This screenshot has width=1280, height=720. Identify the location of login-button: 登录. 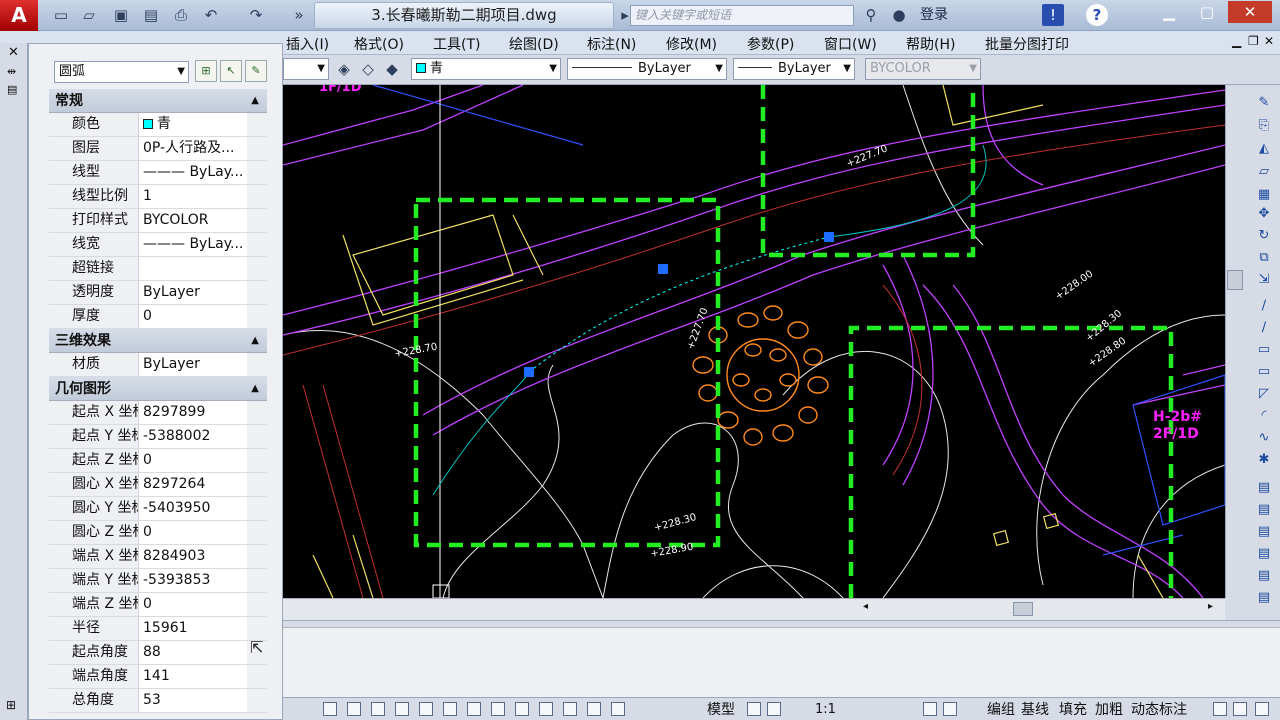
(934, 15).